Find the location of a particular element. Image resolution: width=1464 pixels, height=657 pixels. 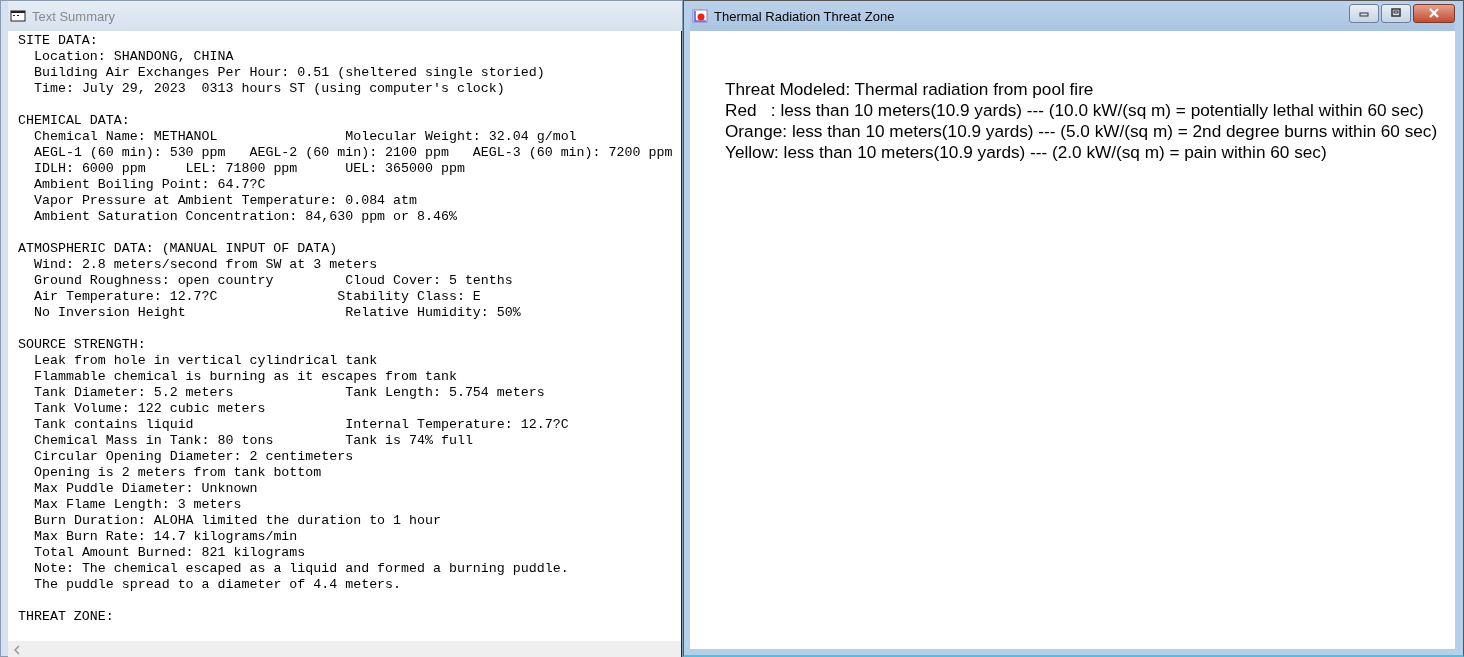

summary-line: Flammable chemical is burning as it escapes from tank is located at coordinates (245, 377).